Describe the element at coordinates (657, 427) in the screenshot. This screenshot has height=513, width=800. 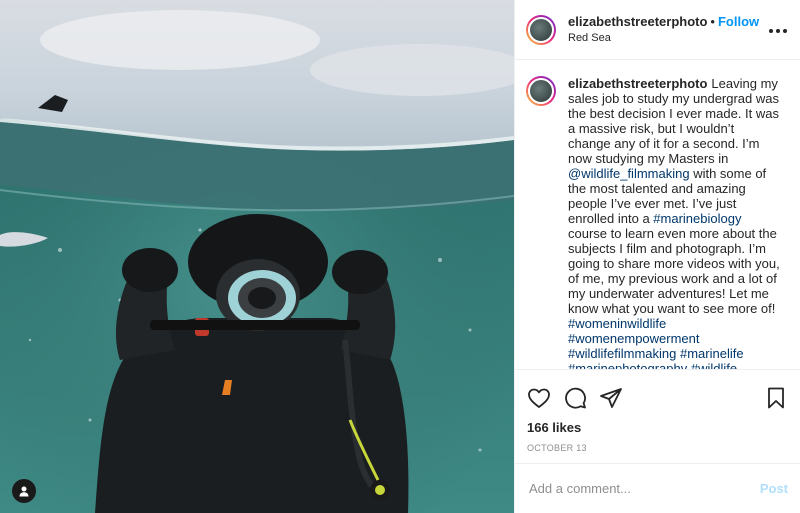
I see `likes-count: 166 likes` at that location.